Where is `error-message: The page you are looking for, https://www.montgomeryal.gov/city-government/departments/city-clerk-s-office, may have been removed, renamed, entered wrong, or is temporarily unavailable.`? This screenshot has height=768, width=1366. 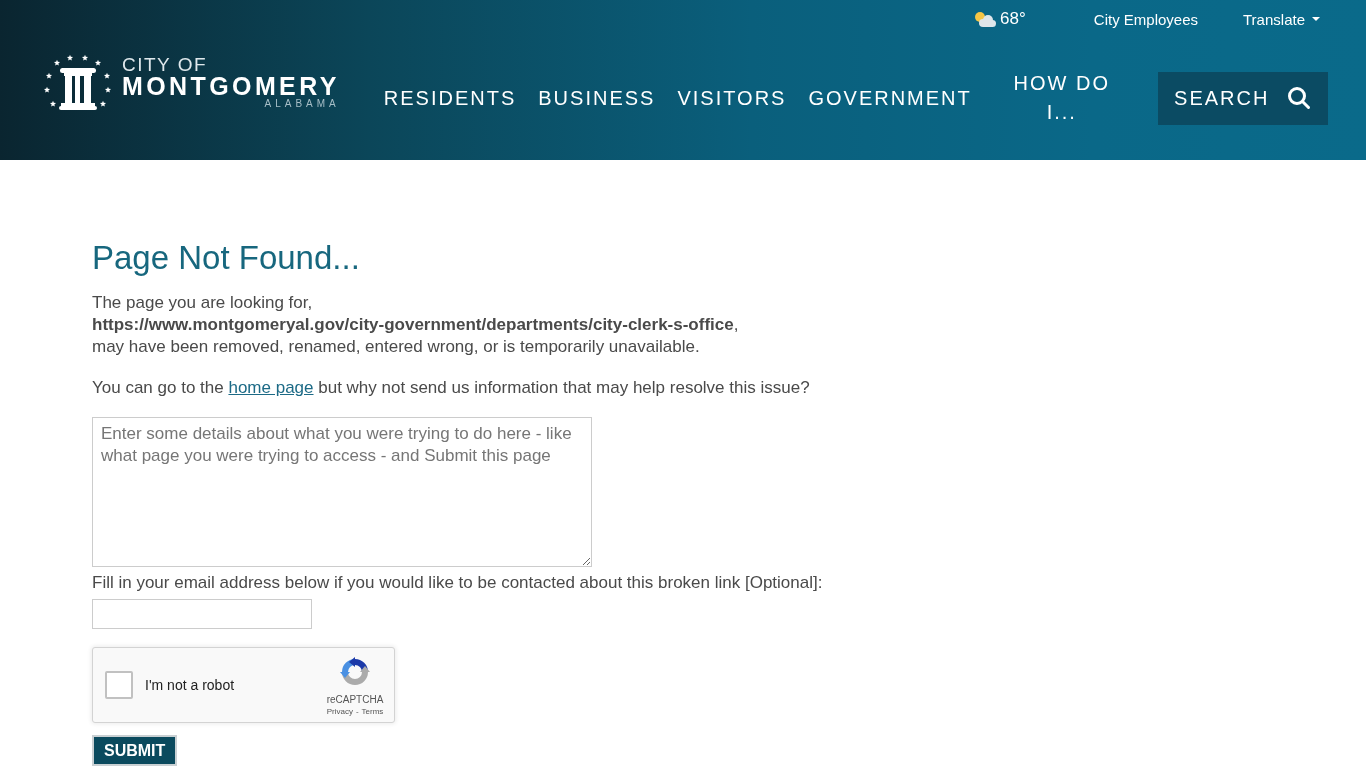
error-message: The page you are looking for, https://www.montgomeryal.gov/city-government/departments/city-clerk-s-office, may have been removed, renamed, entered wrong, or is temporarily unavailable. is located at coordinates (416, 325).